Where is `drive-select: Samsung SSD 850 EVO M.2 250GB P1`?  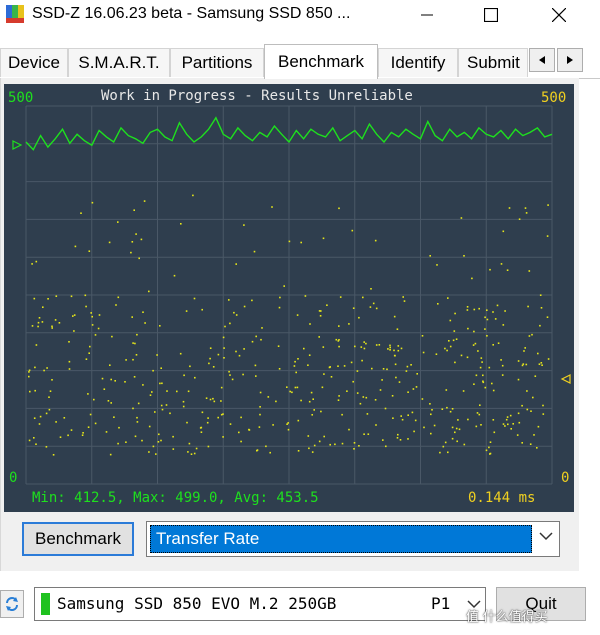
drive-select: Samsung SSD 850 EVO M.2 250GB P1 is located at coordinates (260, 604).